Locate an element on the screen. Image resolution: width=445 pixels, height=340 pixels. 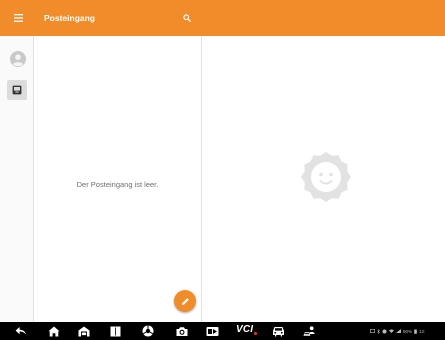
menu-button is located at coordinates (18, 18).